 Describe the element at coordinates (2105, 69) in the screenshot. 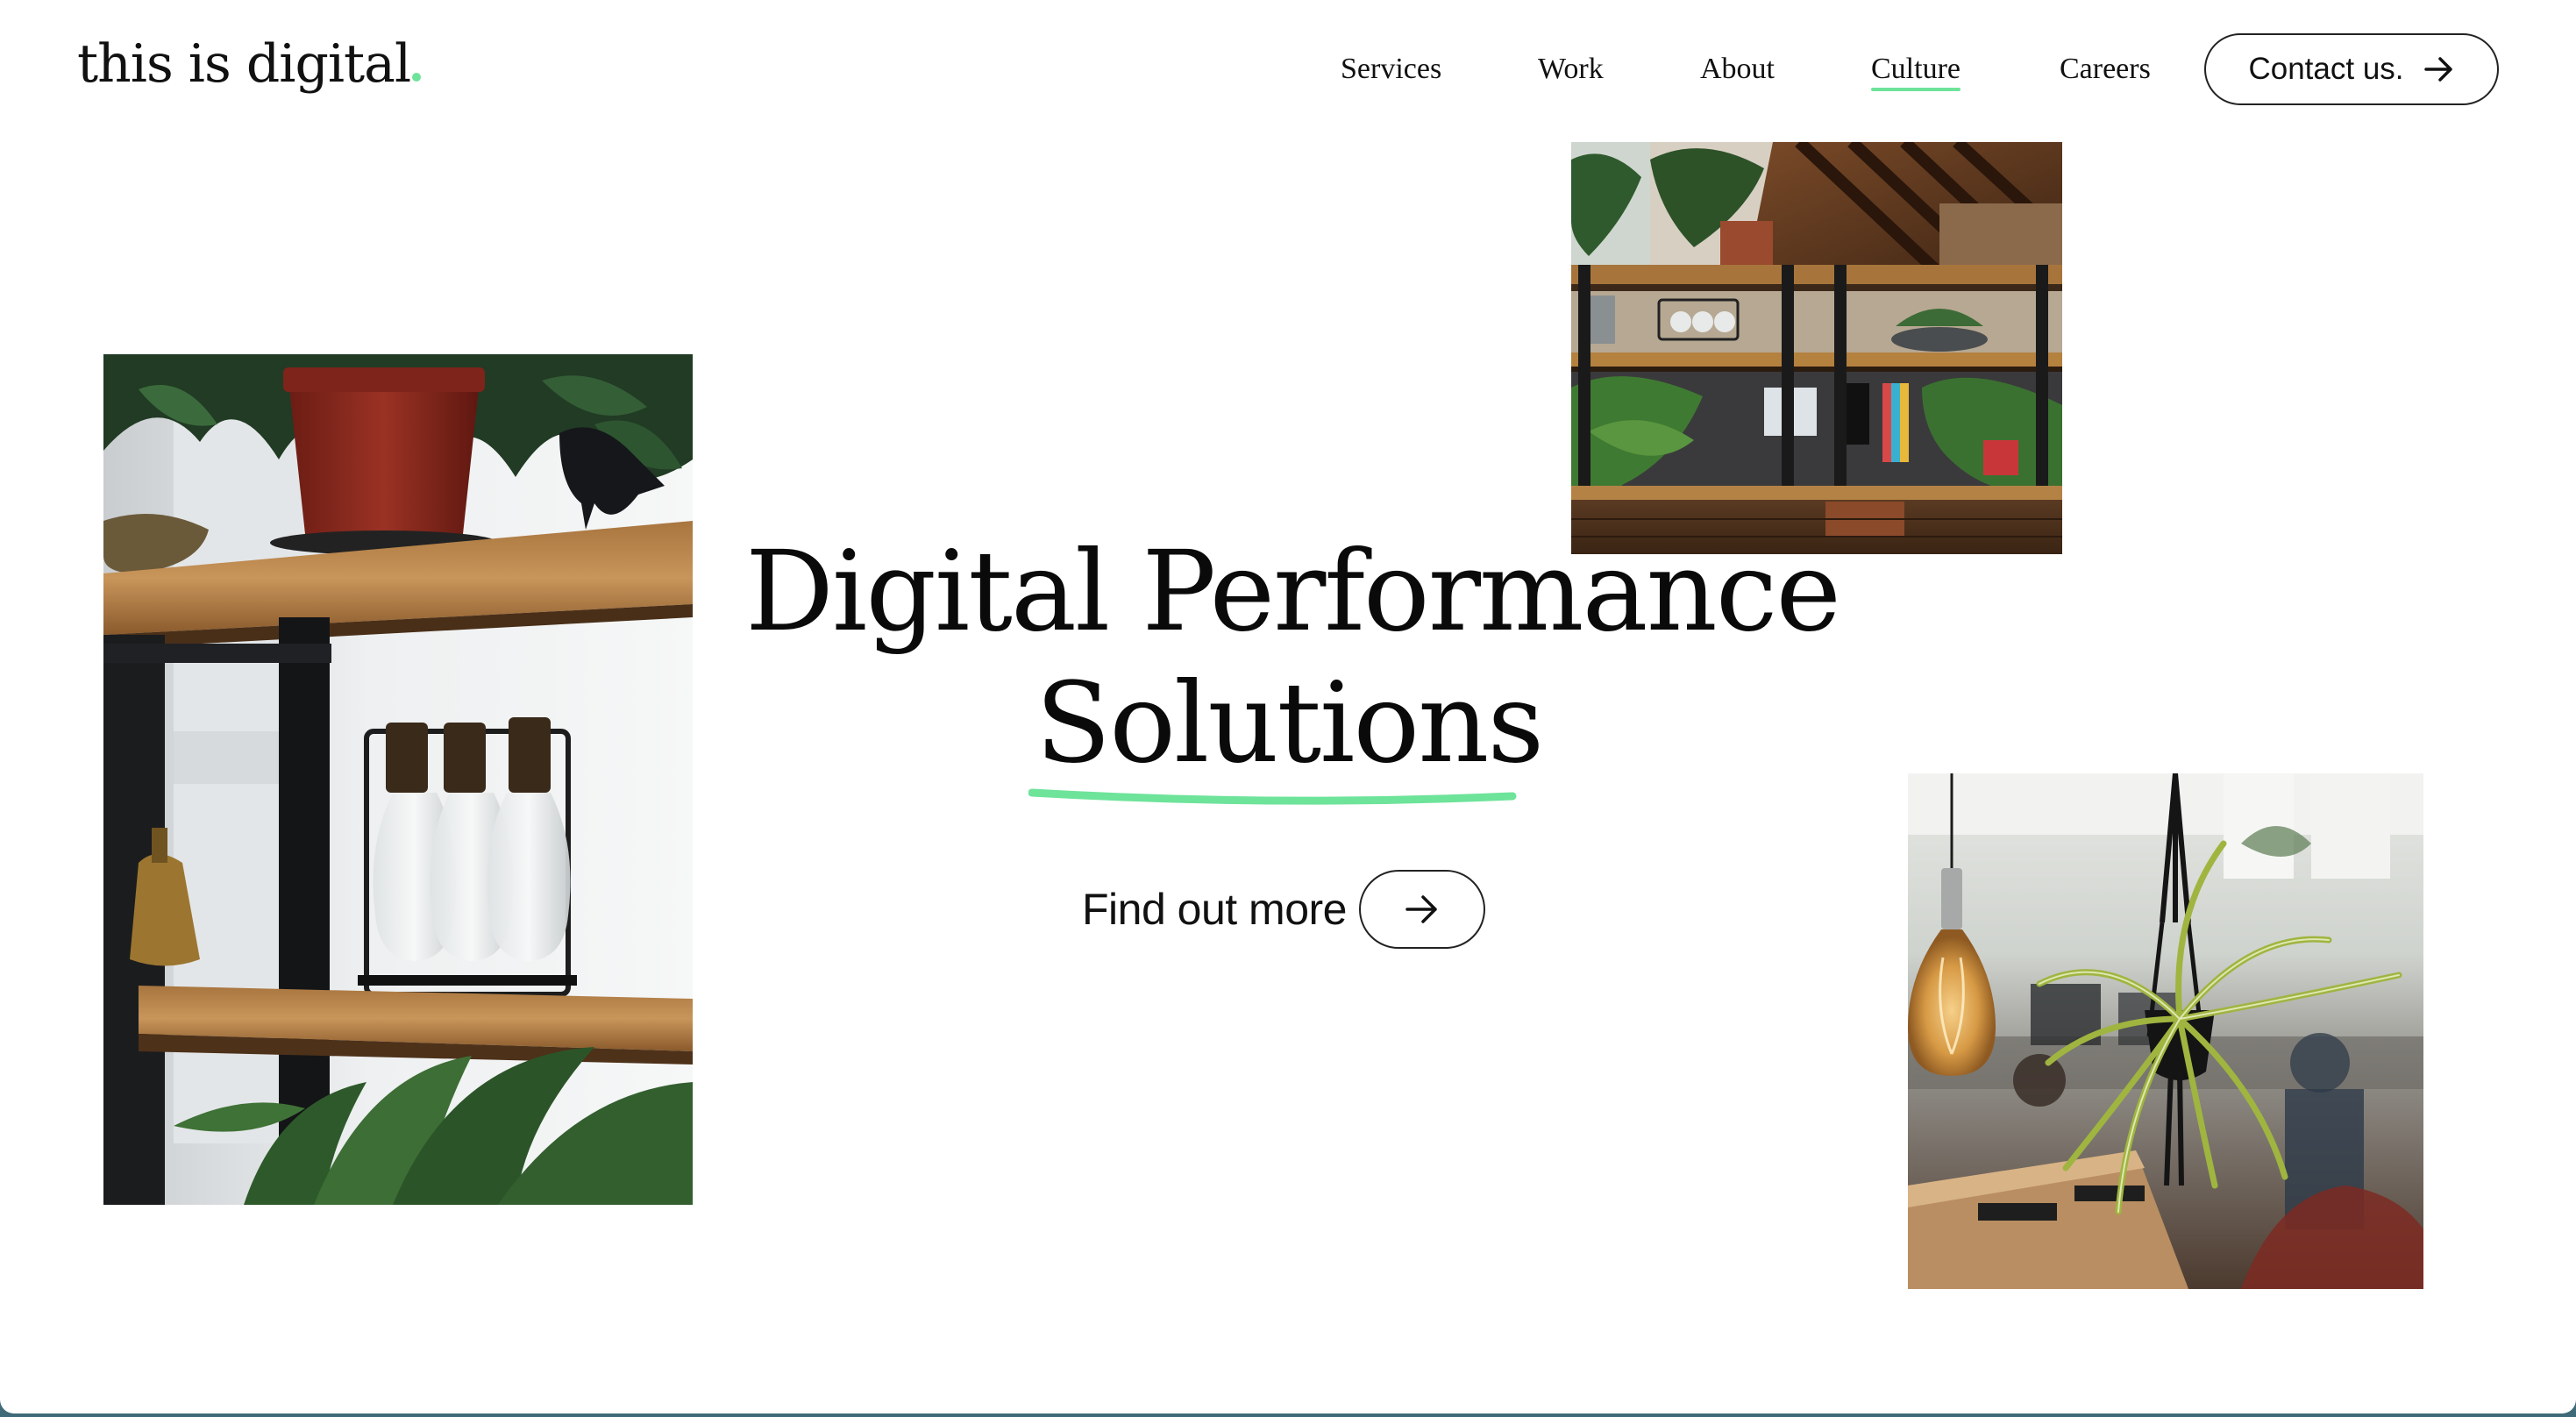

I see `nav-item-careers: Careers` at that location.